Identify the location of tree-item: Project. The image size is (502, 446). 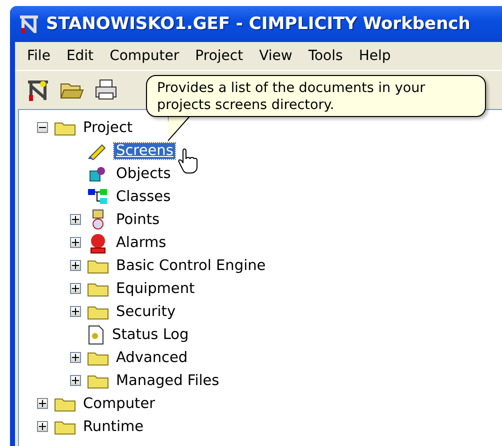
(108, 128).